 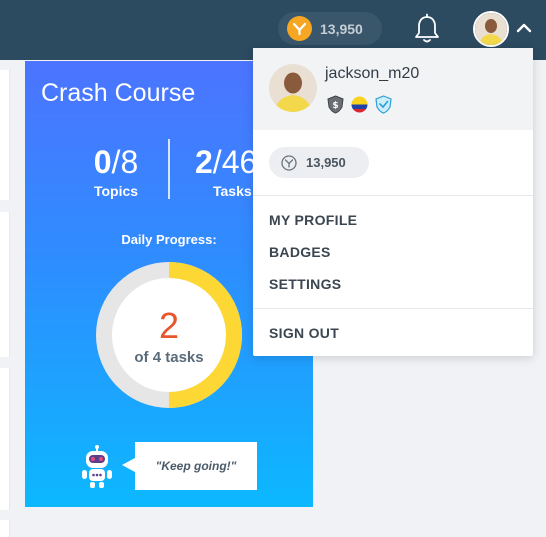 What do you see at coordinates (196, 466) in the screenshot?
I see `speech-text: "Keep going!"` at bounding box center [196, 466].